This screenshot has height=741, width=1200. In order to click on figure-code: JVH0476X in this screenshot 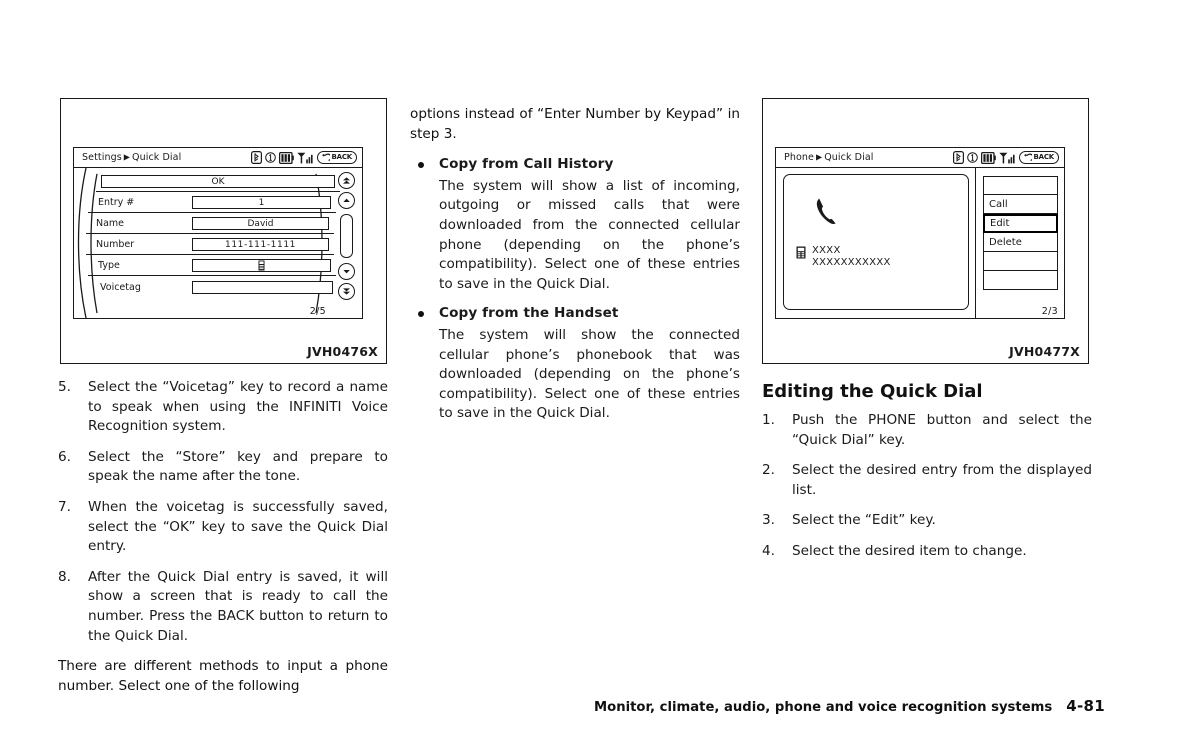, I will do `click(342, 351)`.